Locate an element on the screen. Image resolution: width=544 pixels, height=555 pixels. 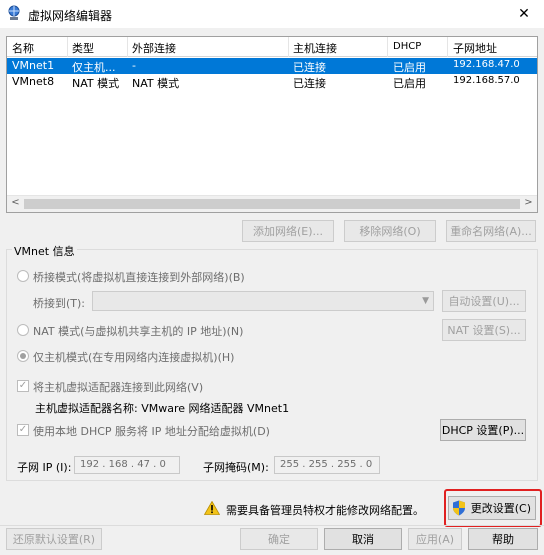
bridge-mode-label: 桥接模式(将虚拟机直接连接到外部网络)(B) is located at coordinates (139, 277).